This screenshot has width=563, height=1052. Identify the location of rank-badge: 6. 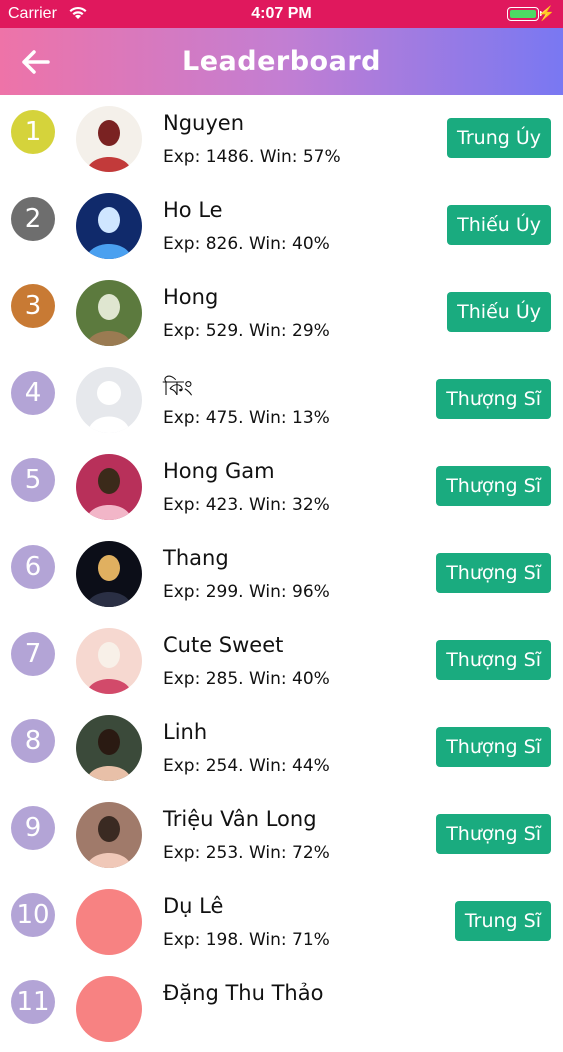
(33, 567).